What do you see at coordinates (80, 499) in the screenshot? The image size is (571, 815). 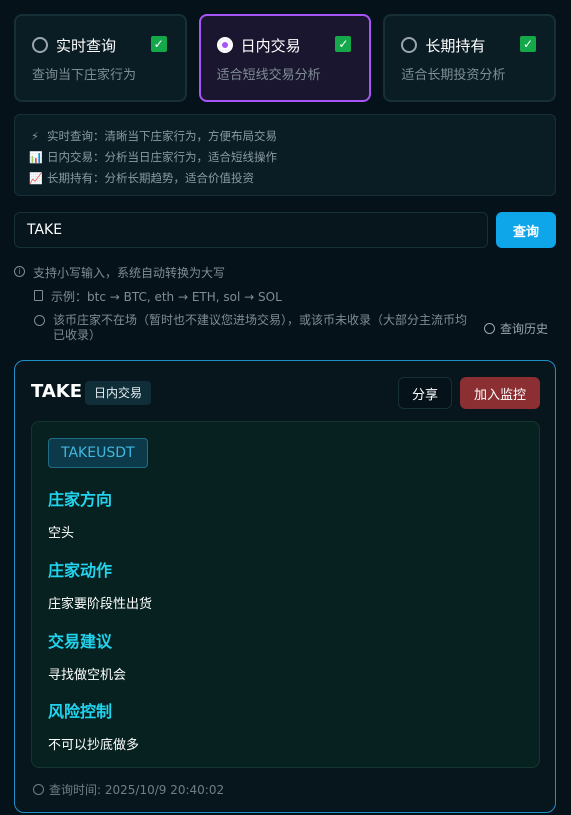 I see `section-heading: 庄家方向` at bounding box center [80, 499].